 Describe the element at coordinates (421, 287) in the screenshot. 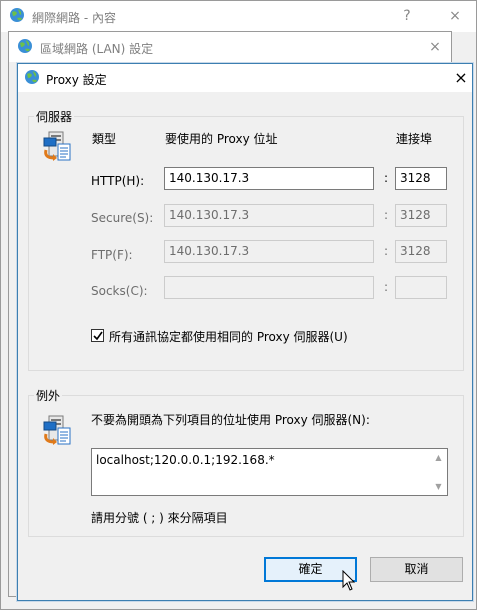

I see `socks-port-input` at that location.